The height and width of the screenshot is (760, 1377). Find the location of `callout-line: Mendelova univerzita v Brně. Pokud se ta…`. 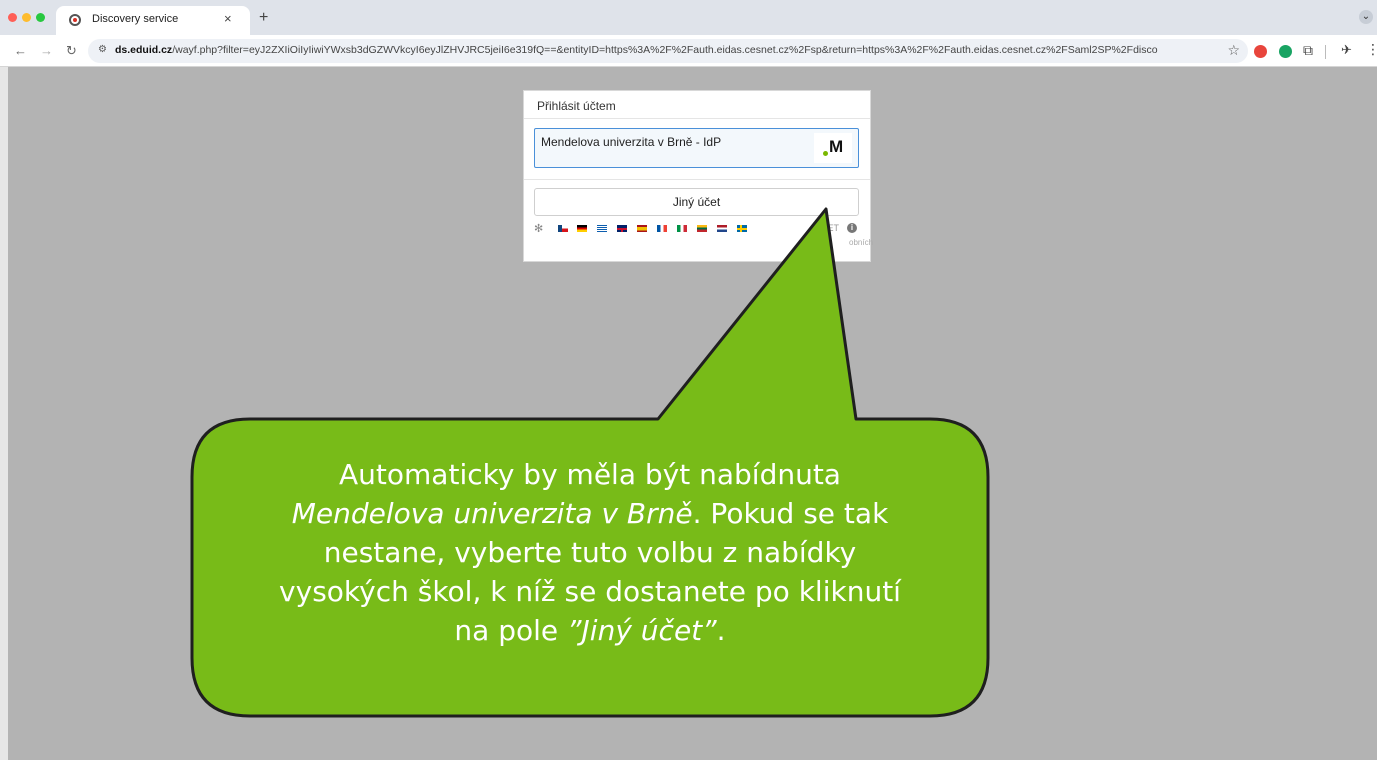

callout-line: Mendelova univerzita v Brně. Pokud se ta… is located at coordinates (590, 513).